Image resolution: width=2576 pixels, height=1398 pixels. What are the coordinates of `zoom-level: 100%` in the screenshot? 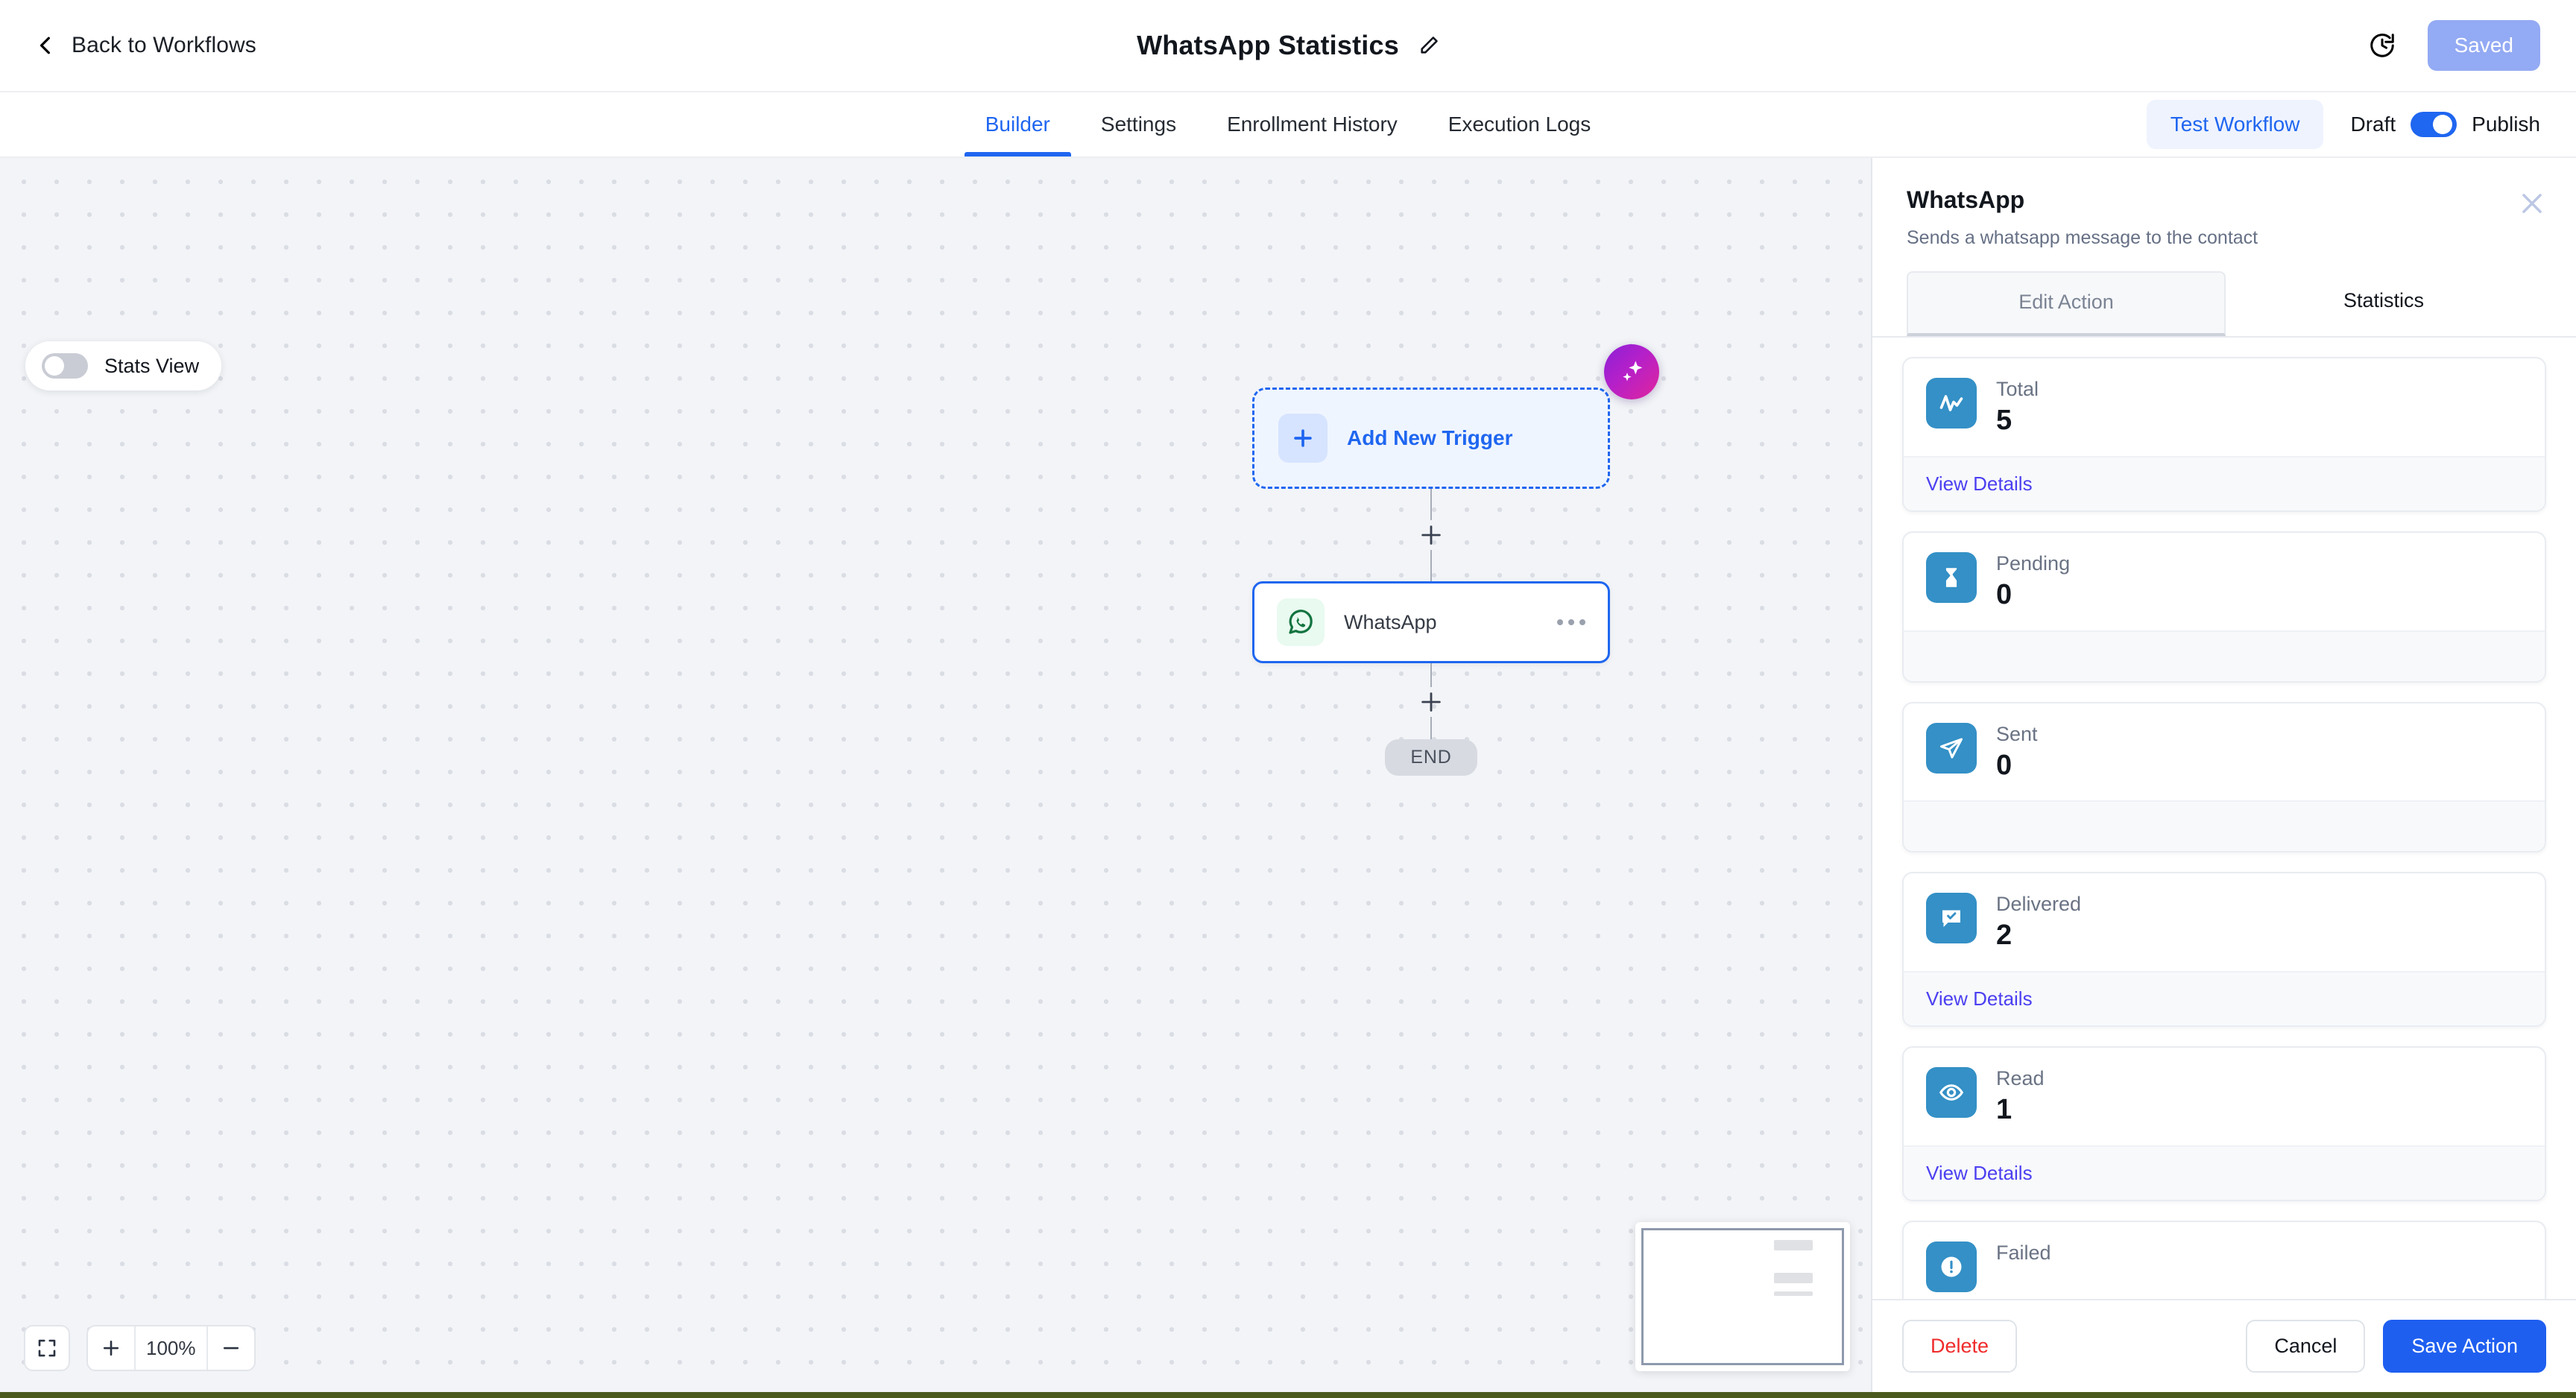 It's located at (171, 1348).